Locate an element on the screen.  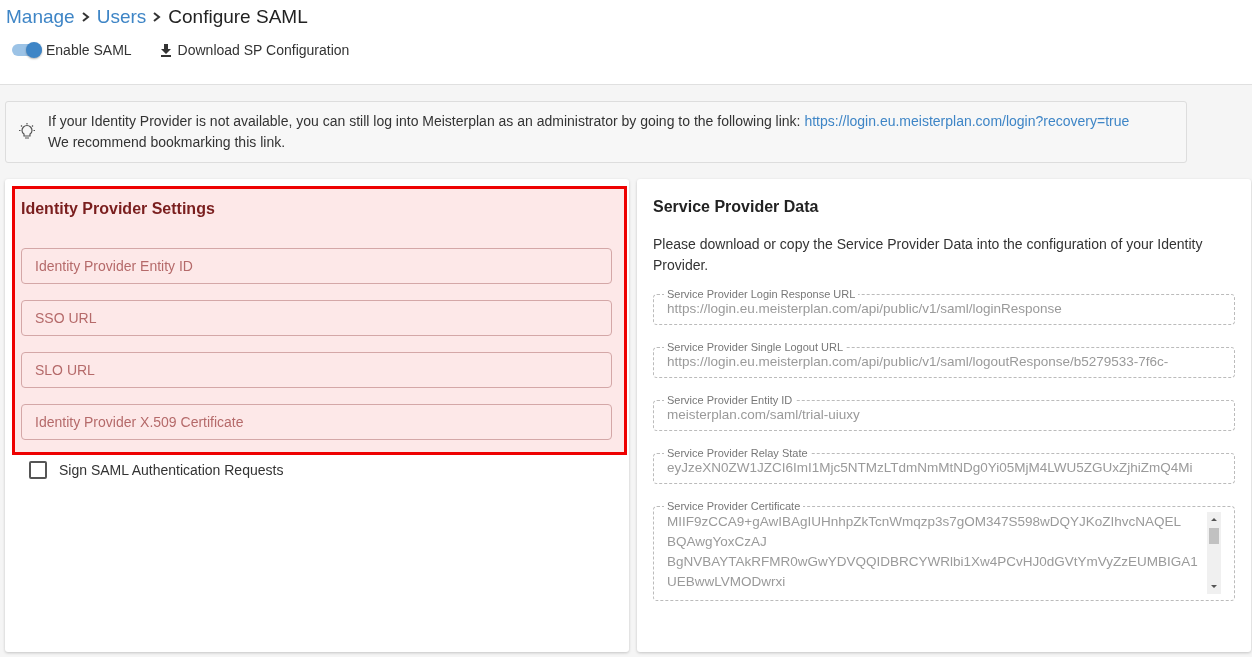
readonly-field: Service Provider Entity ID meisterplan.com/saml/trial-uiuxy is located at coordinates (944, 412).